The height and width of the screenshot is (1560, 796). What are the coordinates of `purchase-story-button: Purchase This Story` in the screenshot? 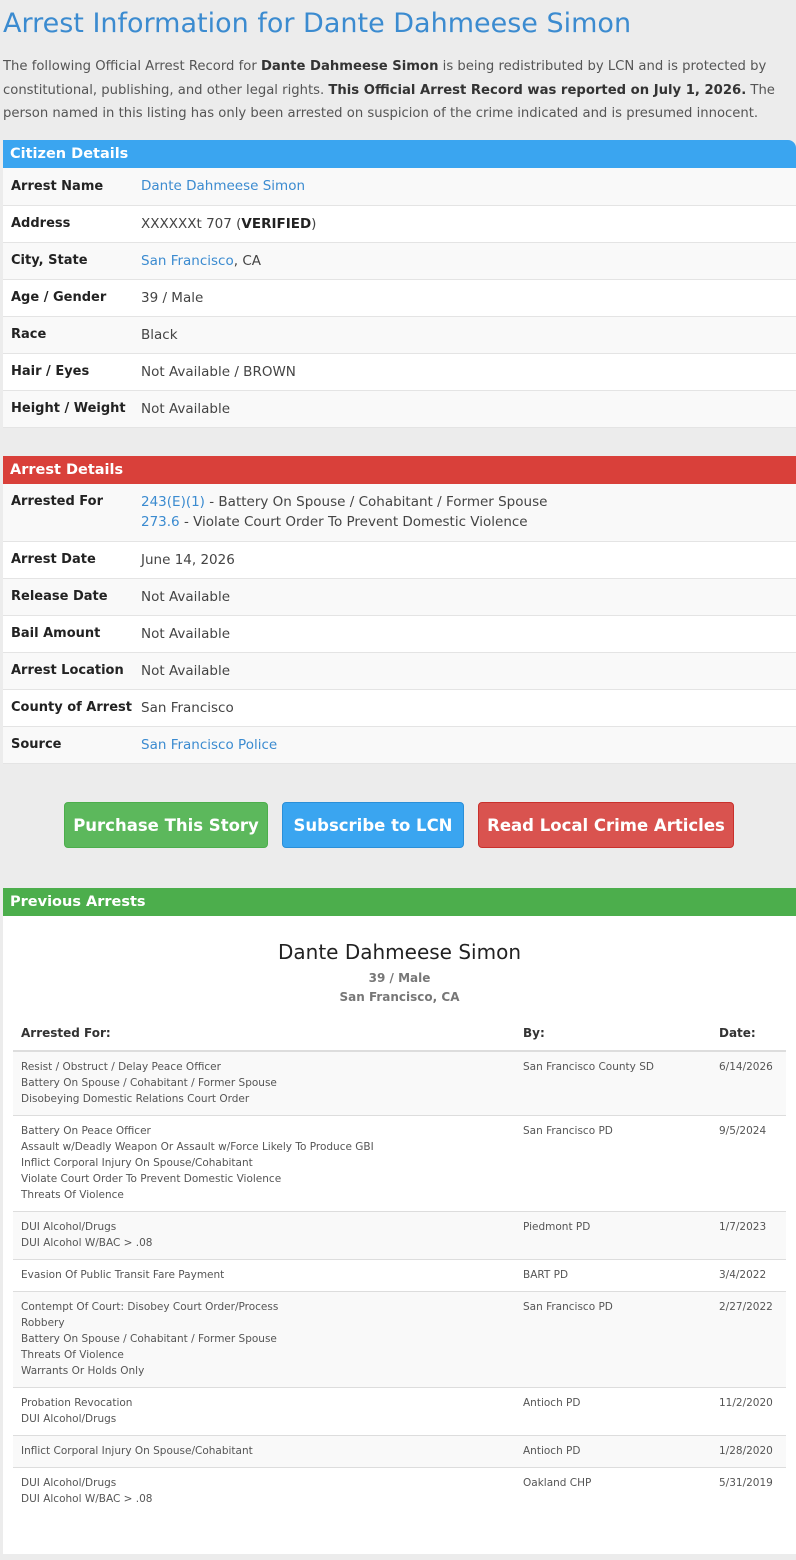 It's located at (166, 825).